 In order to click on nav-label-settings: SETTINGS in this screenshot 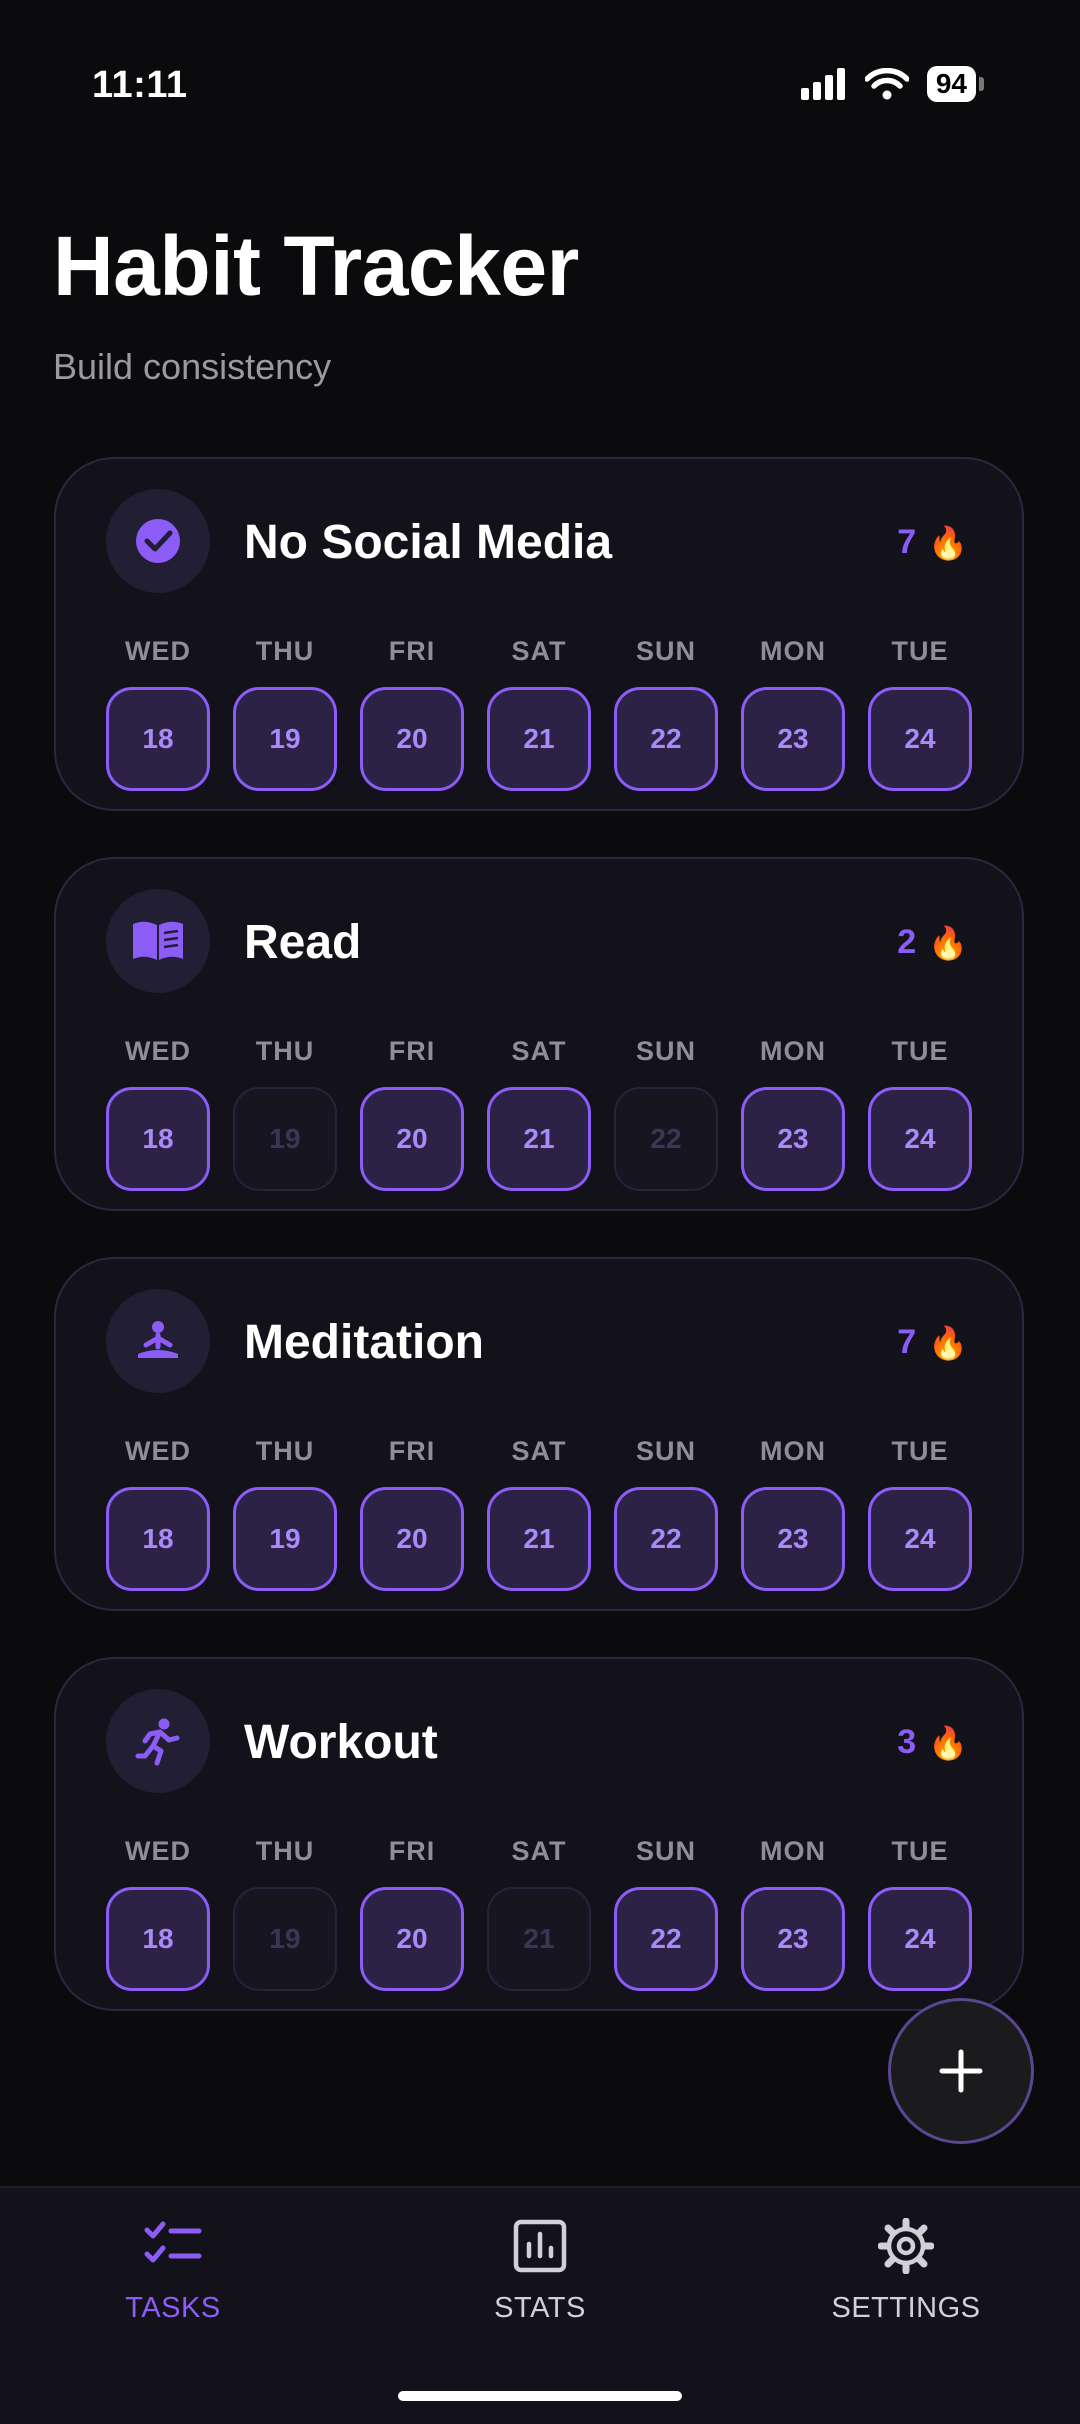, I will do `click(906, 2308)`.